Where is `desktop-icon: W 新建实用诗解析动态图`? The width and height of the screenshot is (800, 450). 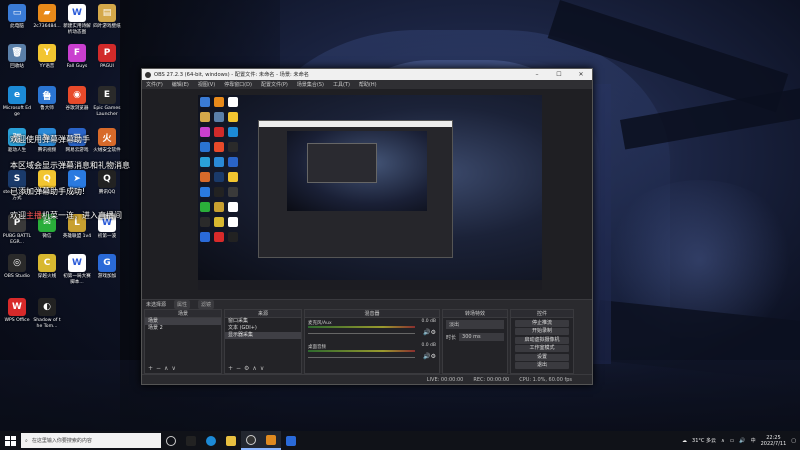
desktop-icon: W 新建实用诗解析动态图 is located at coordinates (77, 20).